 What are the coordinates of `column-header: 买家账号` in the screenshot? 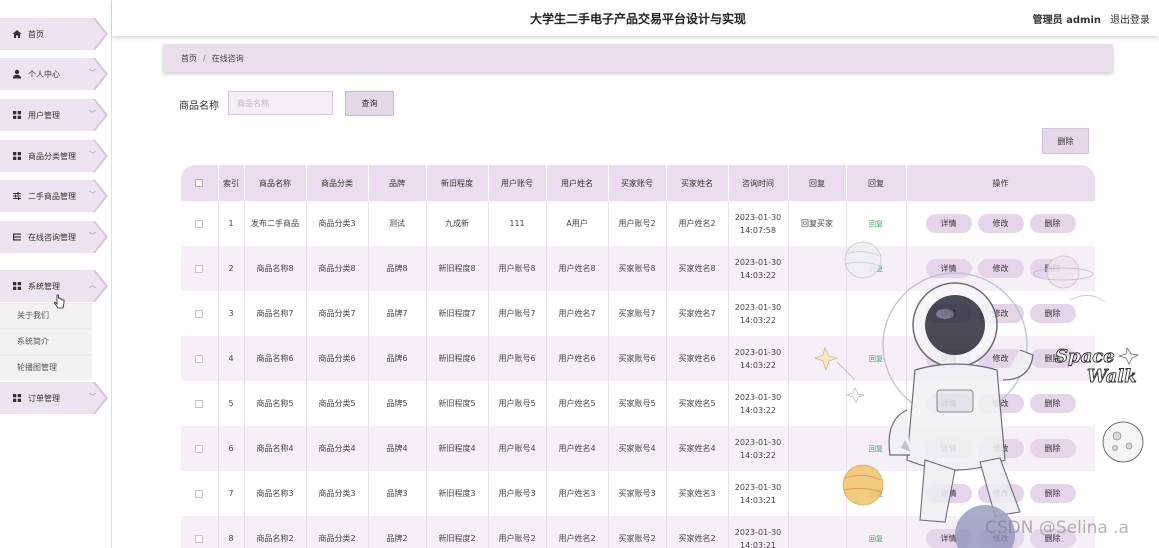 It's located at (637, 183).